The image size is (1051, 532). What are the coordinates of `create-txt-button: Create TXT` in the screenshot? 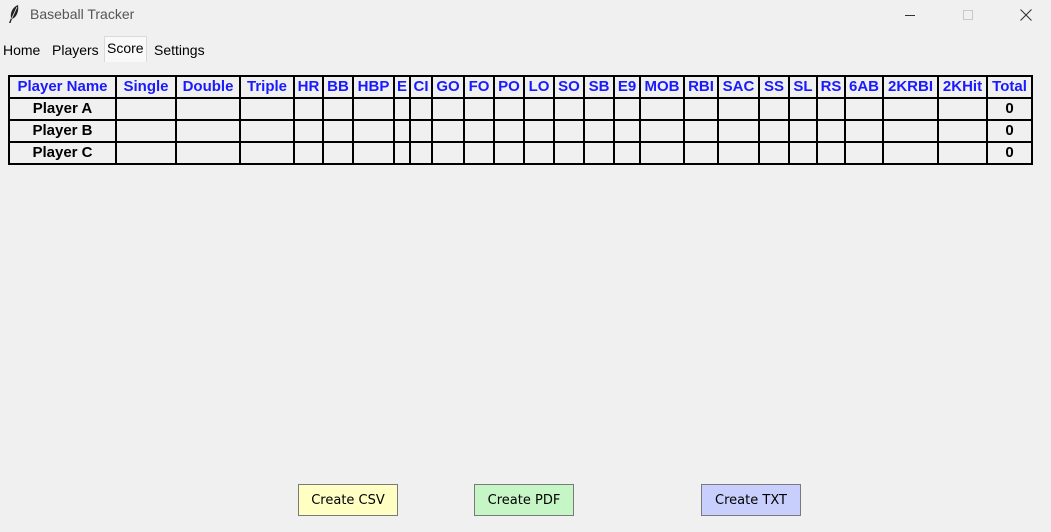 It's located at (751, 500).